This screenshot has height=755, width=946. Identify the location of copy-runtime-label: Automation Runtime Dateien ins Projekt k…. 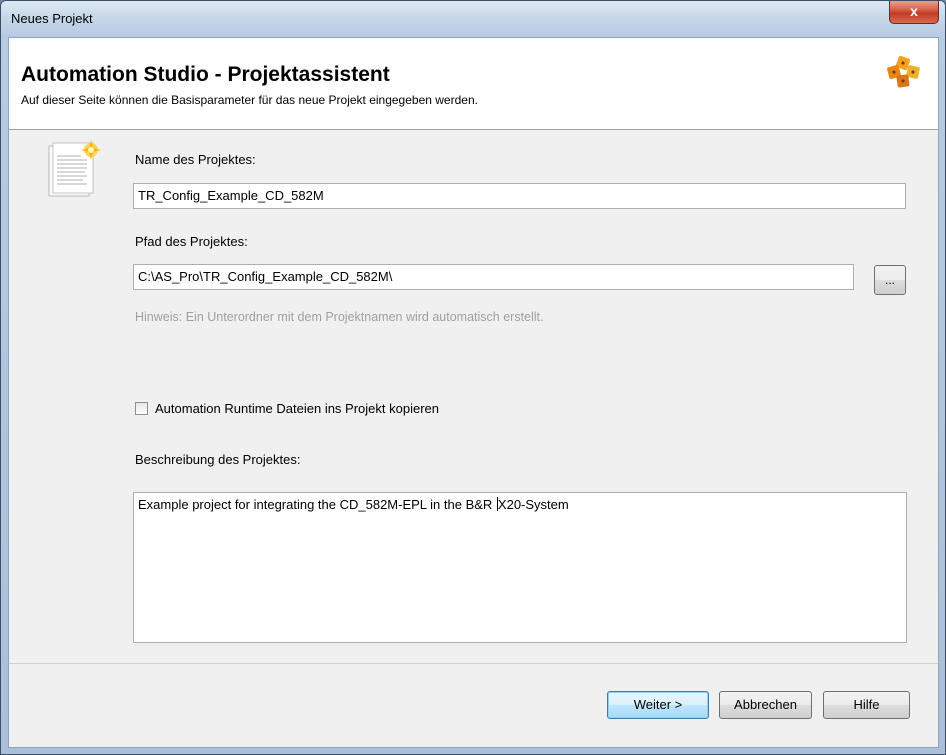
(297, 408).